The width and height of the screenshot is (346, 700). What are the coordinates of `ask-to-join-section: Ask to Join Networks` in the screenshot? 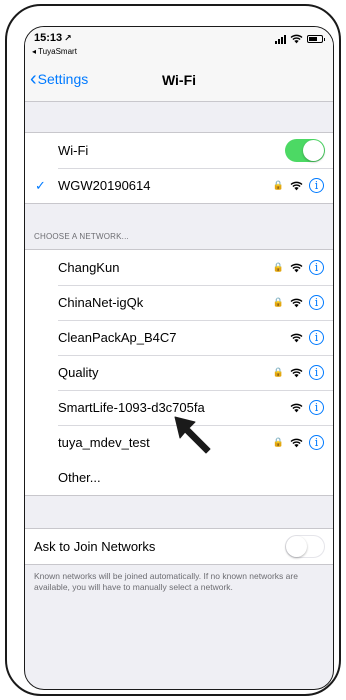 It's located at (179, 546).